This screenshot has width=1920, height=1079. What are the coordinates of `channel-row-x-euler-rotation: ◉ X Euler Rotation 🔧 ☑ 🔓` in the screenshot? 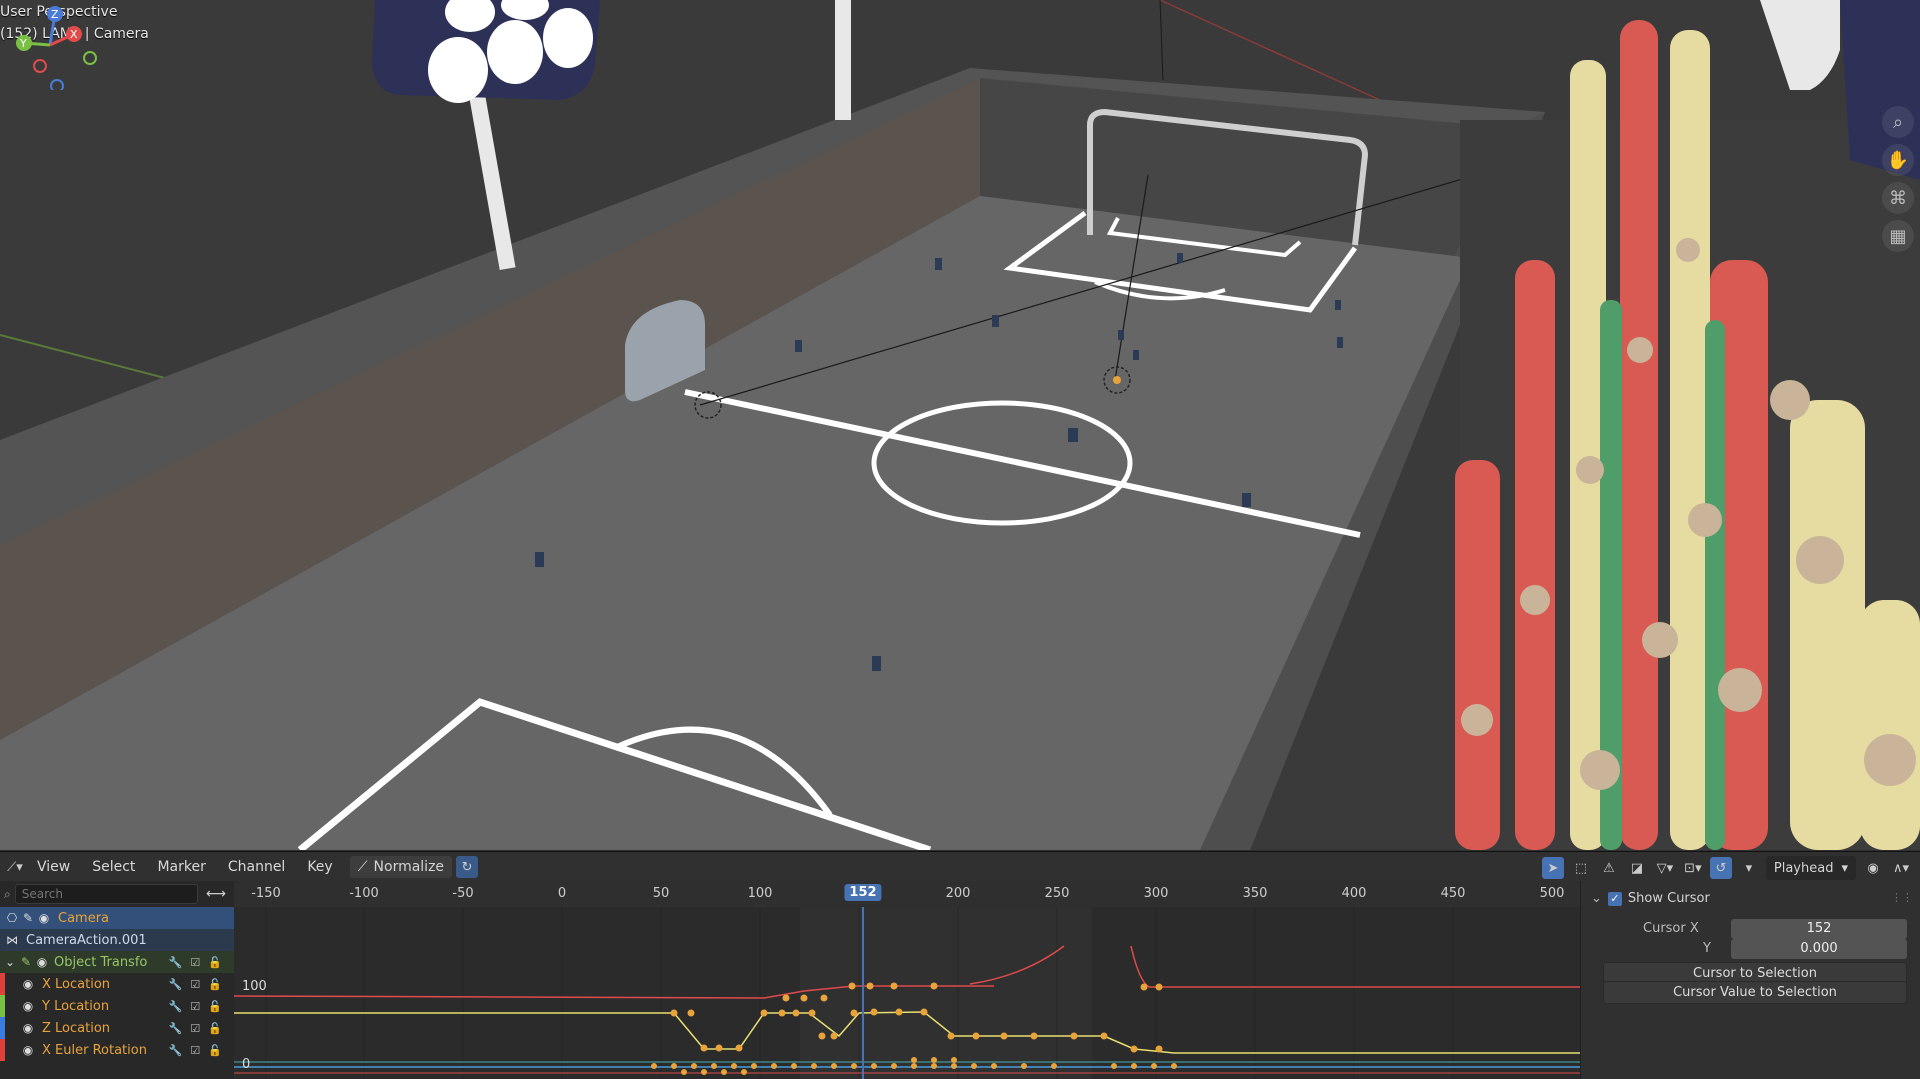 It's located at (117, 1050).